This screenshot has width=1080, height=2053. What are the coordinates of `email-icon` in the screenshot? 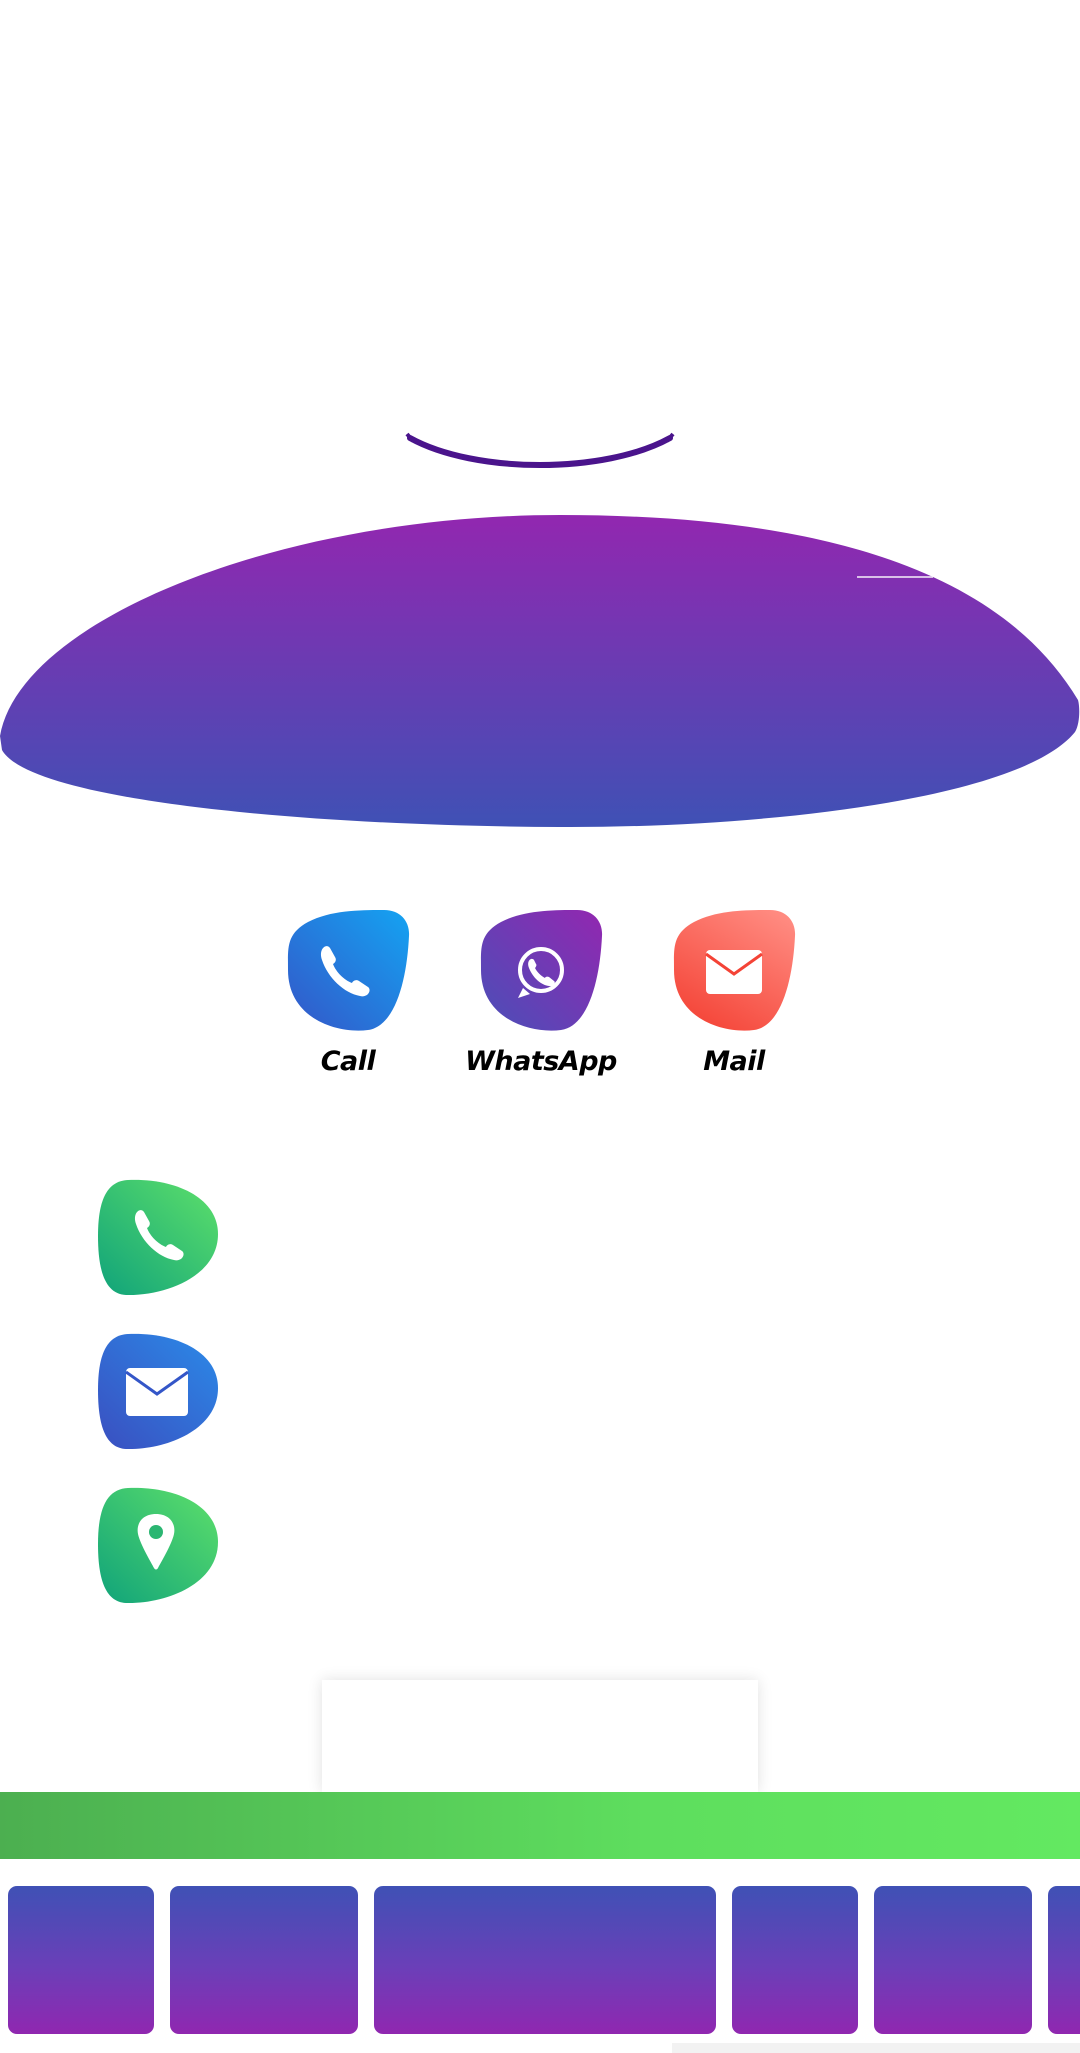 It's located at (158, 1391).